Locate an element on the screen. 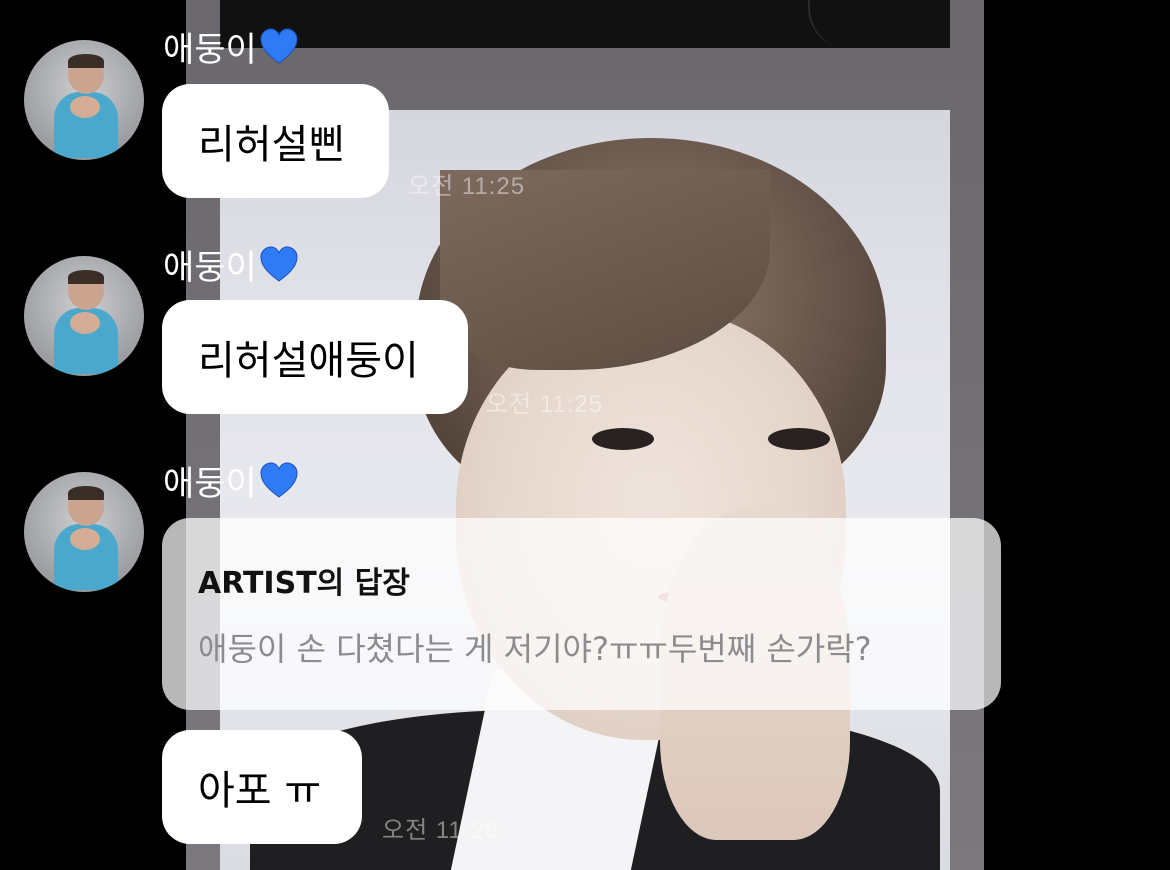  message-bubble: 아포 ㅠ is located at coordinates (262, 787).